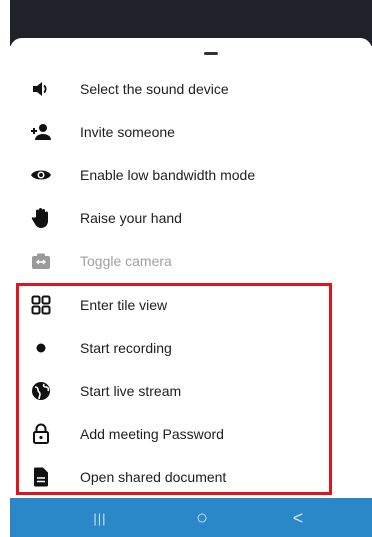 The height and width of the screenshot is (537, 372). I want to click on tile-grid-icon, so click(41, 305).